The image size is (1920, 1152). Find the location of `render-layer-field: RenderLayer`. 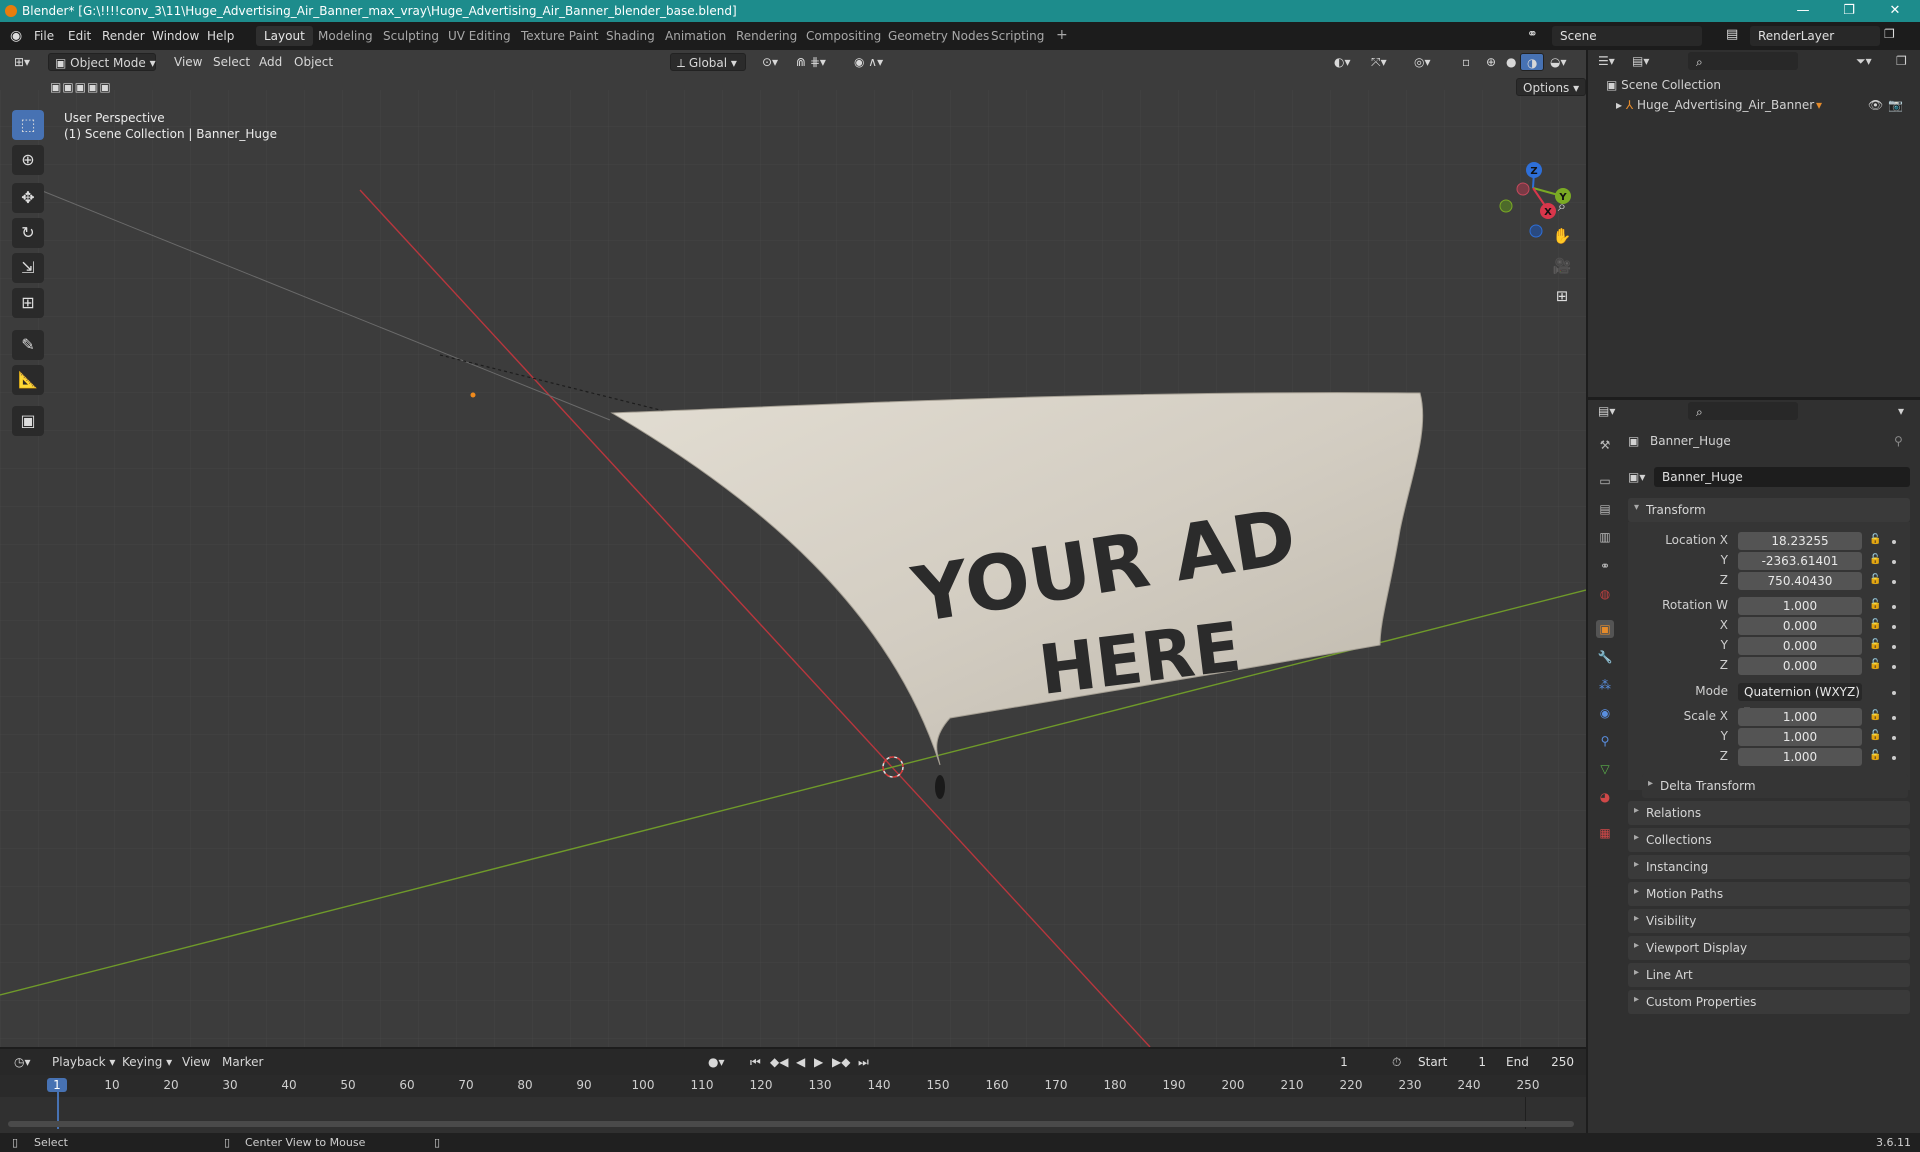

render-layer-field: RenderLayer is located at coordinates (1815, 36).